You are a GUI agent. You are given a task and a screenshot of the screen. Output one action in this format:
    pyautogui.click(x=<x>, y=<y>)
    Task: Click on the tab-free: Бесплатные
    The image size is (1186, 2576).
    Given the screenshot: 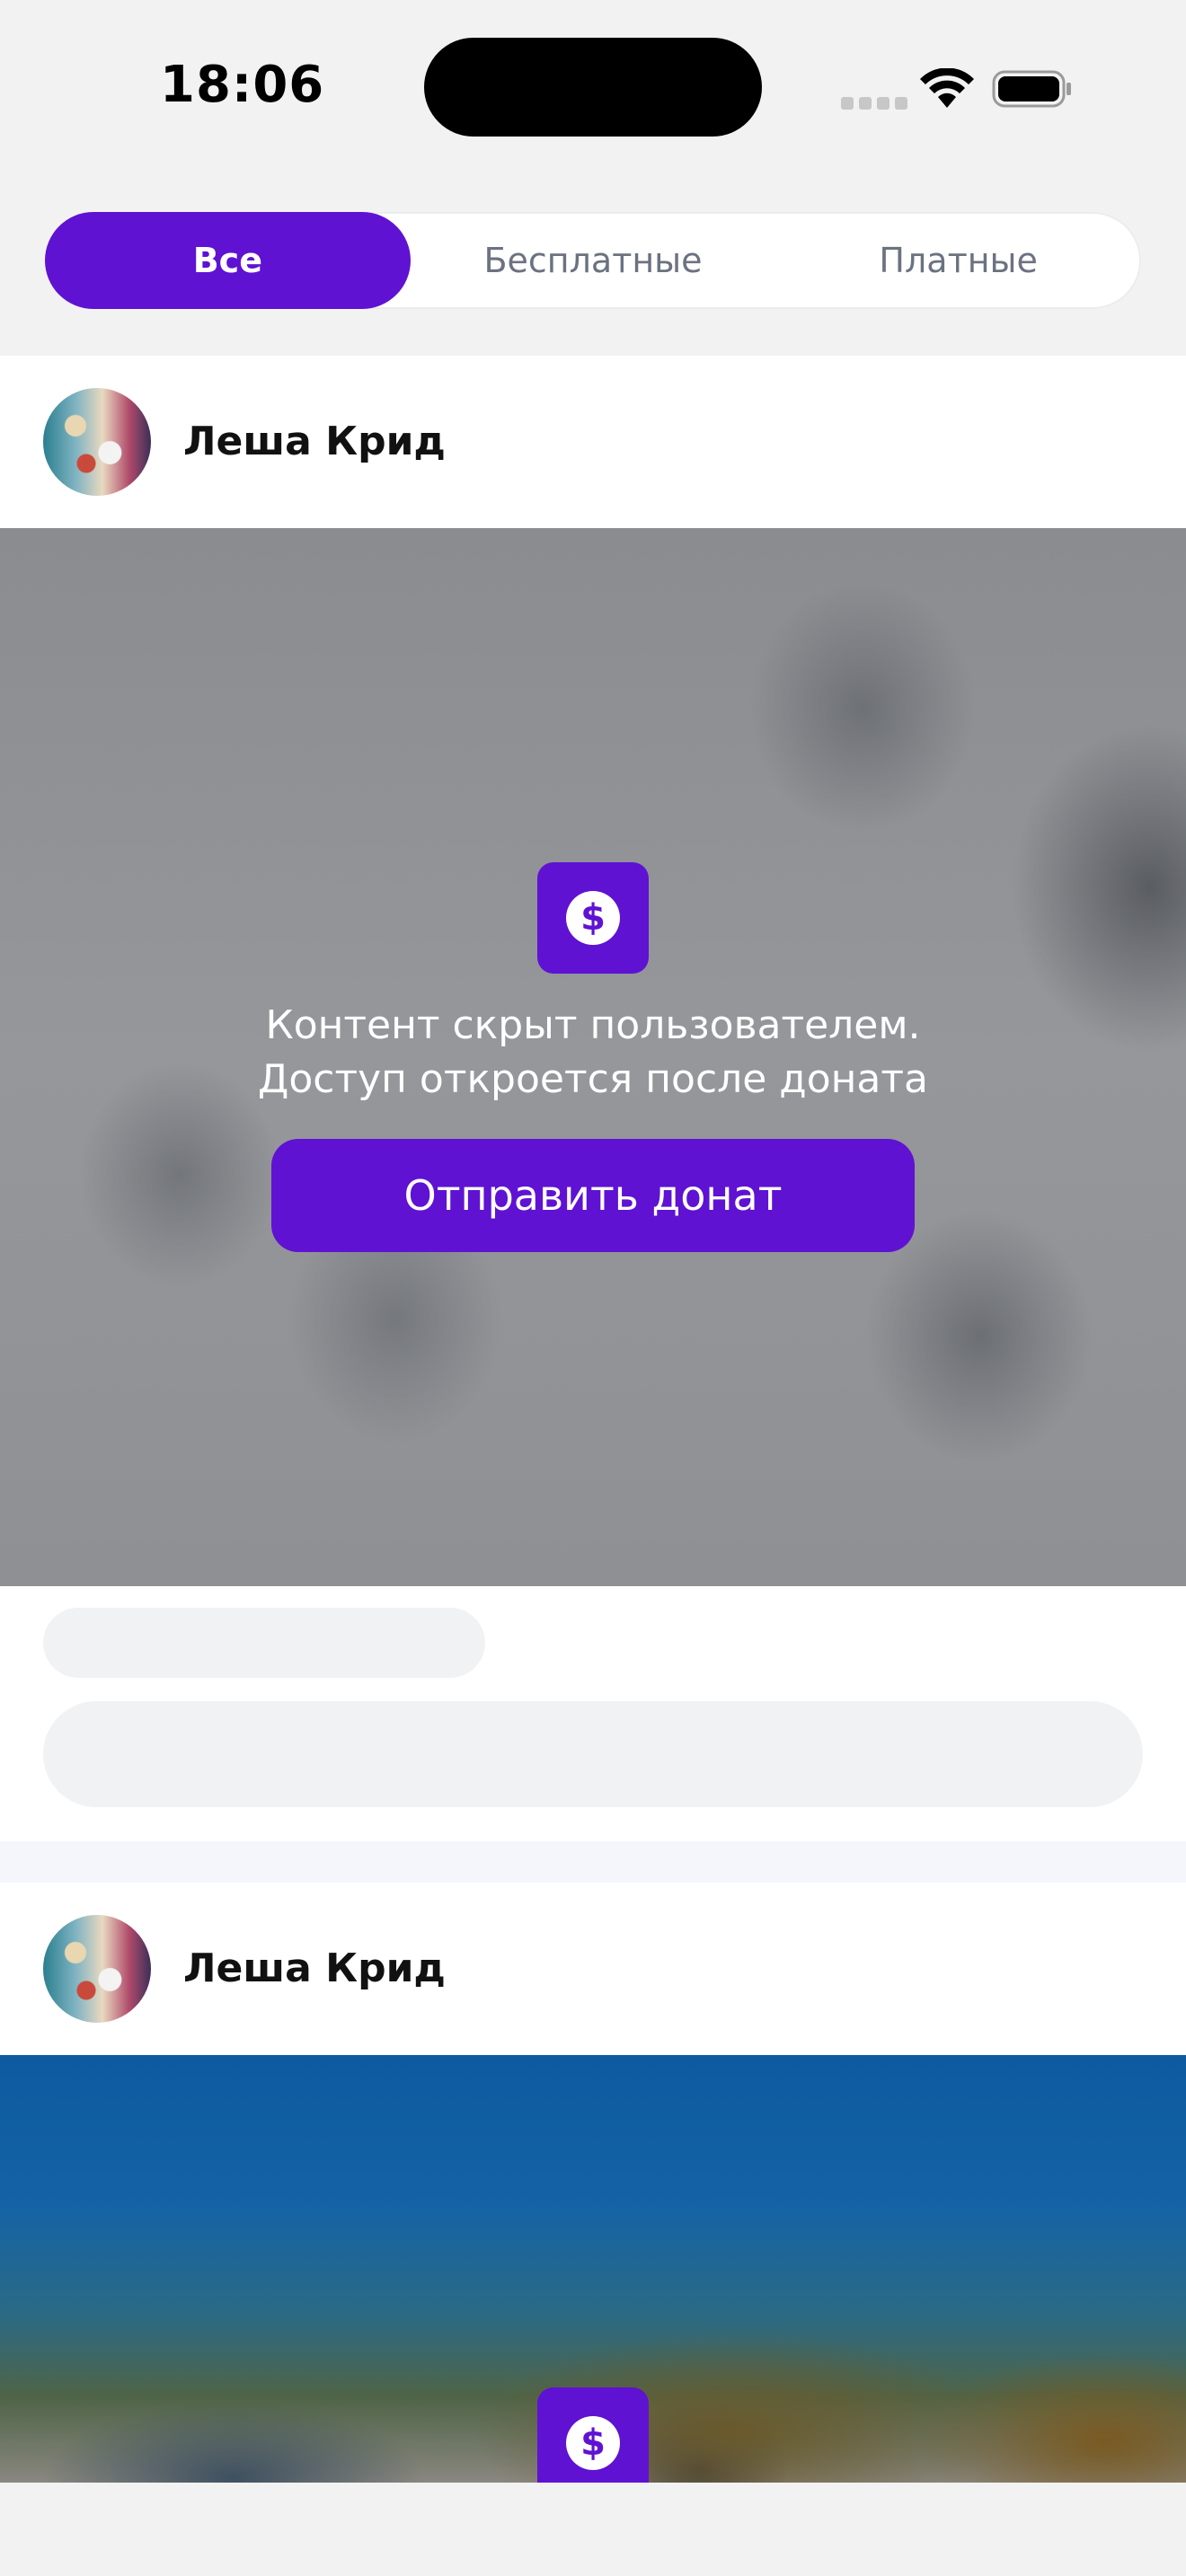 What is the action you would take?
    pyautogui.click(x=593, y=260)
    